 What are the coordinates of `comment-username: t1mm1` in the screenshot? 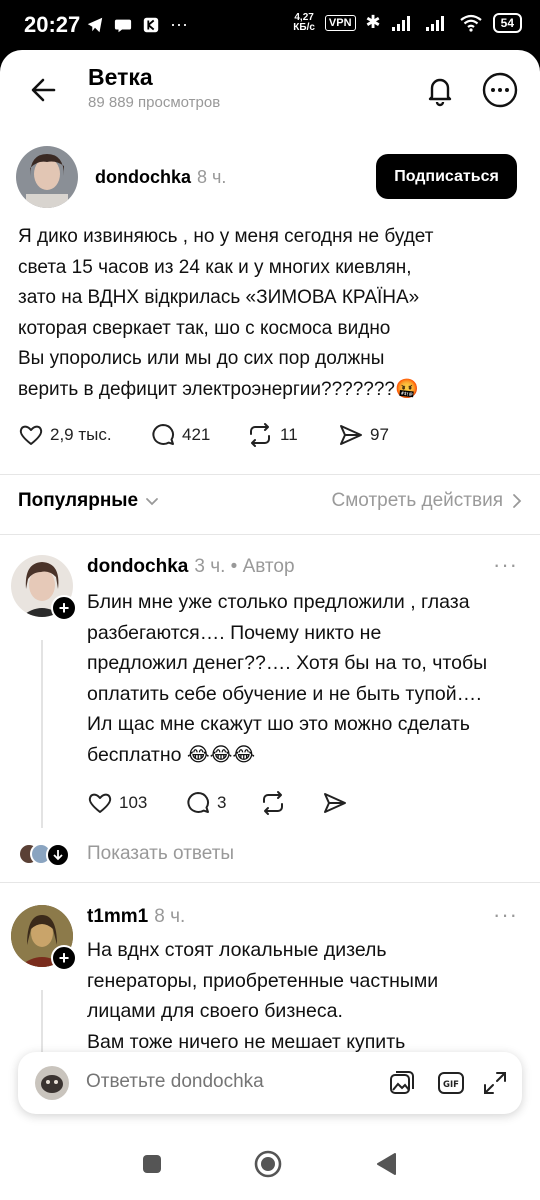 It's located at (117, 916).